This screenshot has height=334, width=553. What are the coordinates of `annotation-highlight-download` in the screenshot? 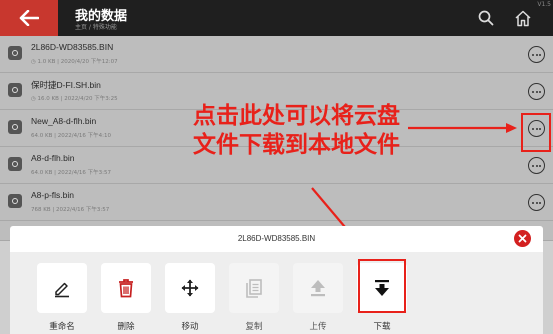 It's located at (382, 286).